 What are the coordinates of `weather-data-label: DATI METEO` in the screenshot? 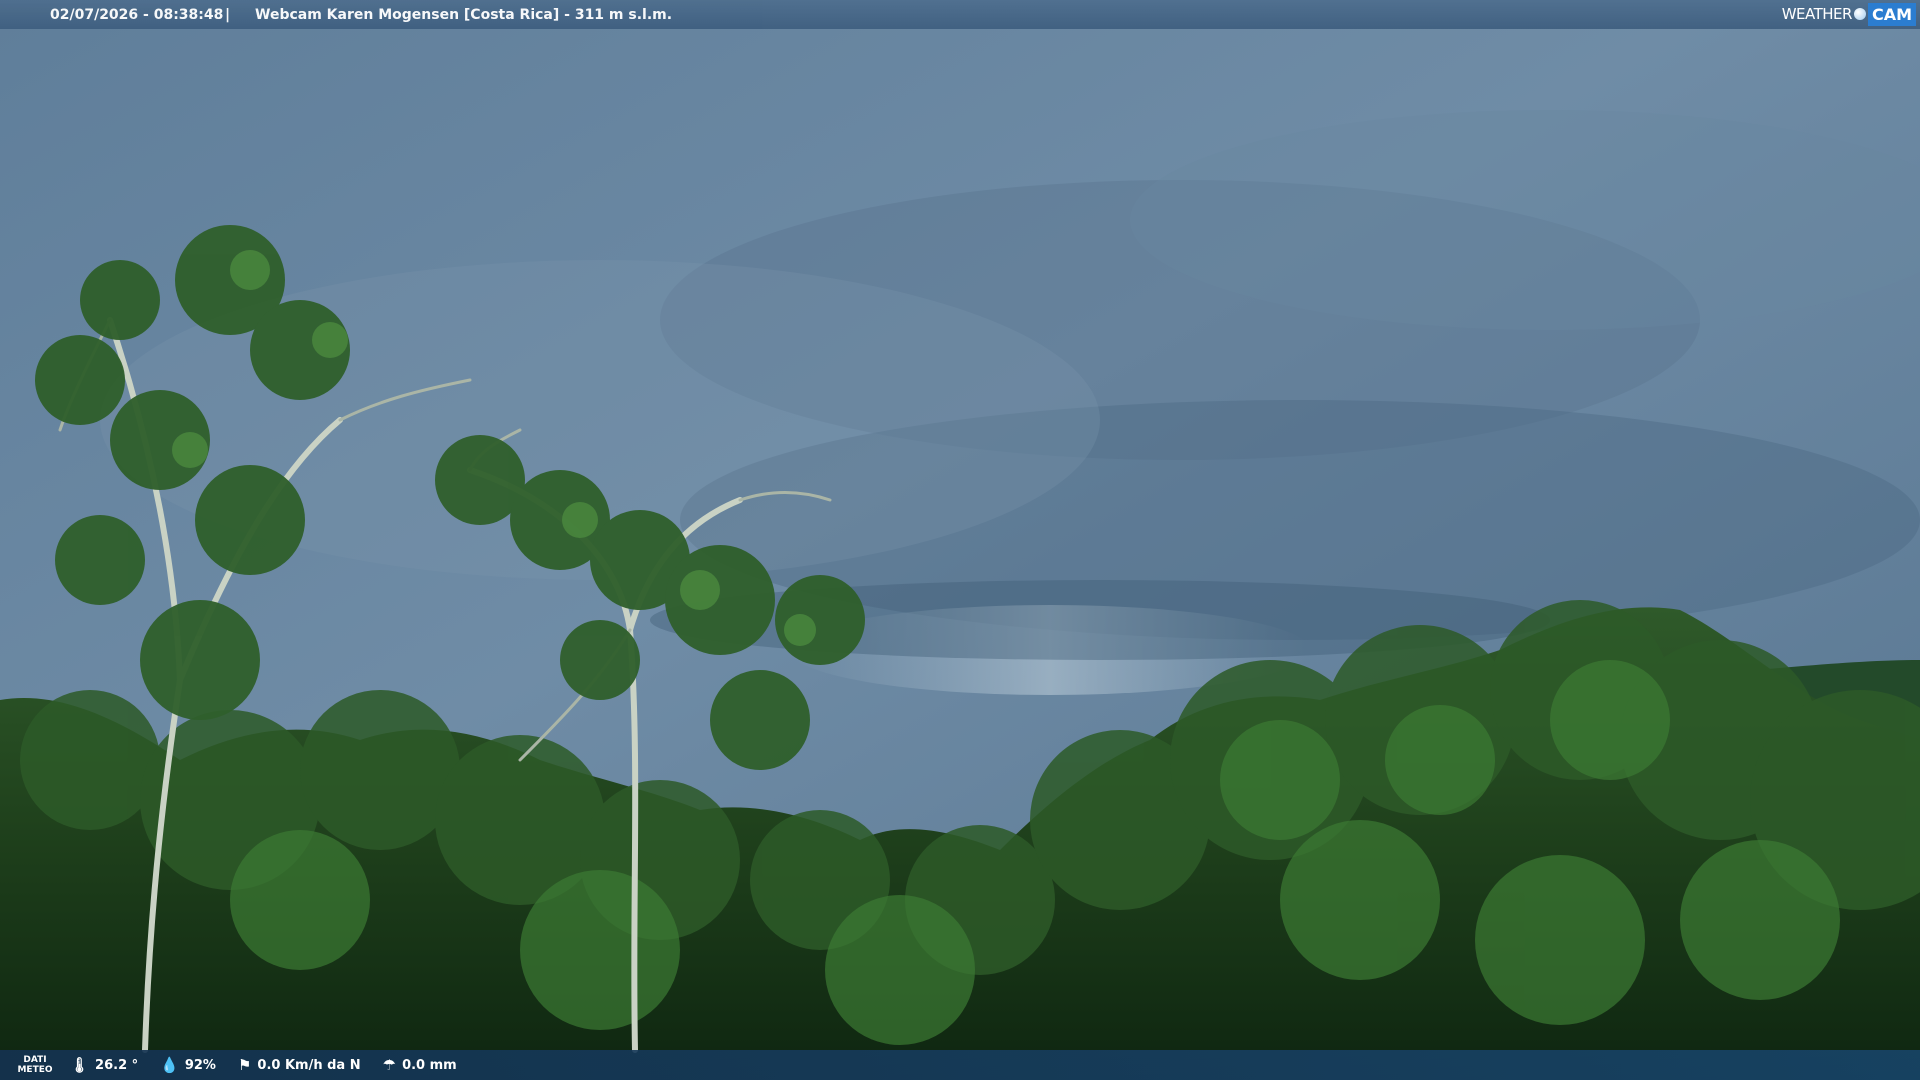 It's located at (35, 1065).